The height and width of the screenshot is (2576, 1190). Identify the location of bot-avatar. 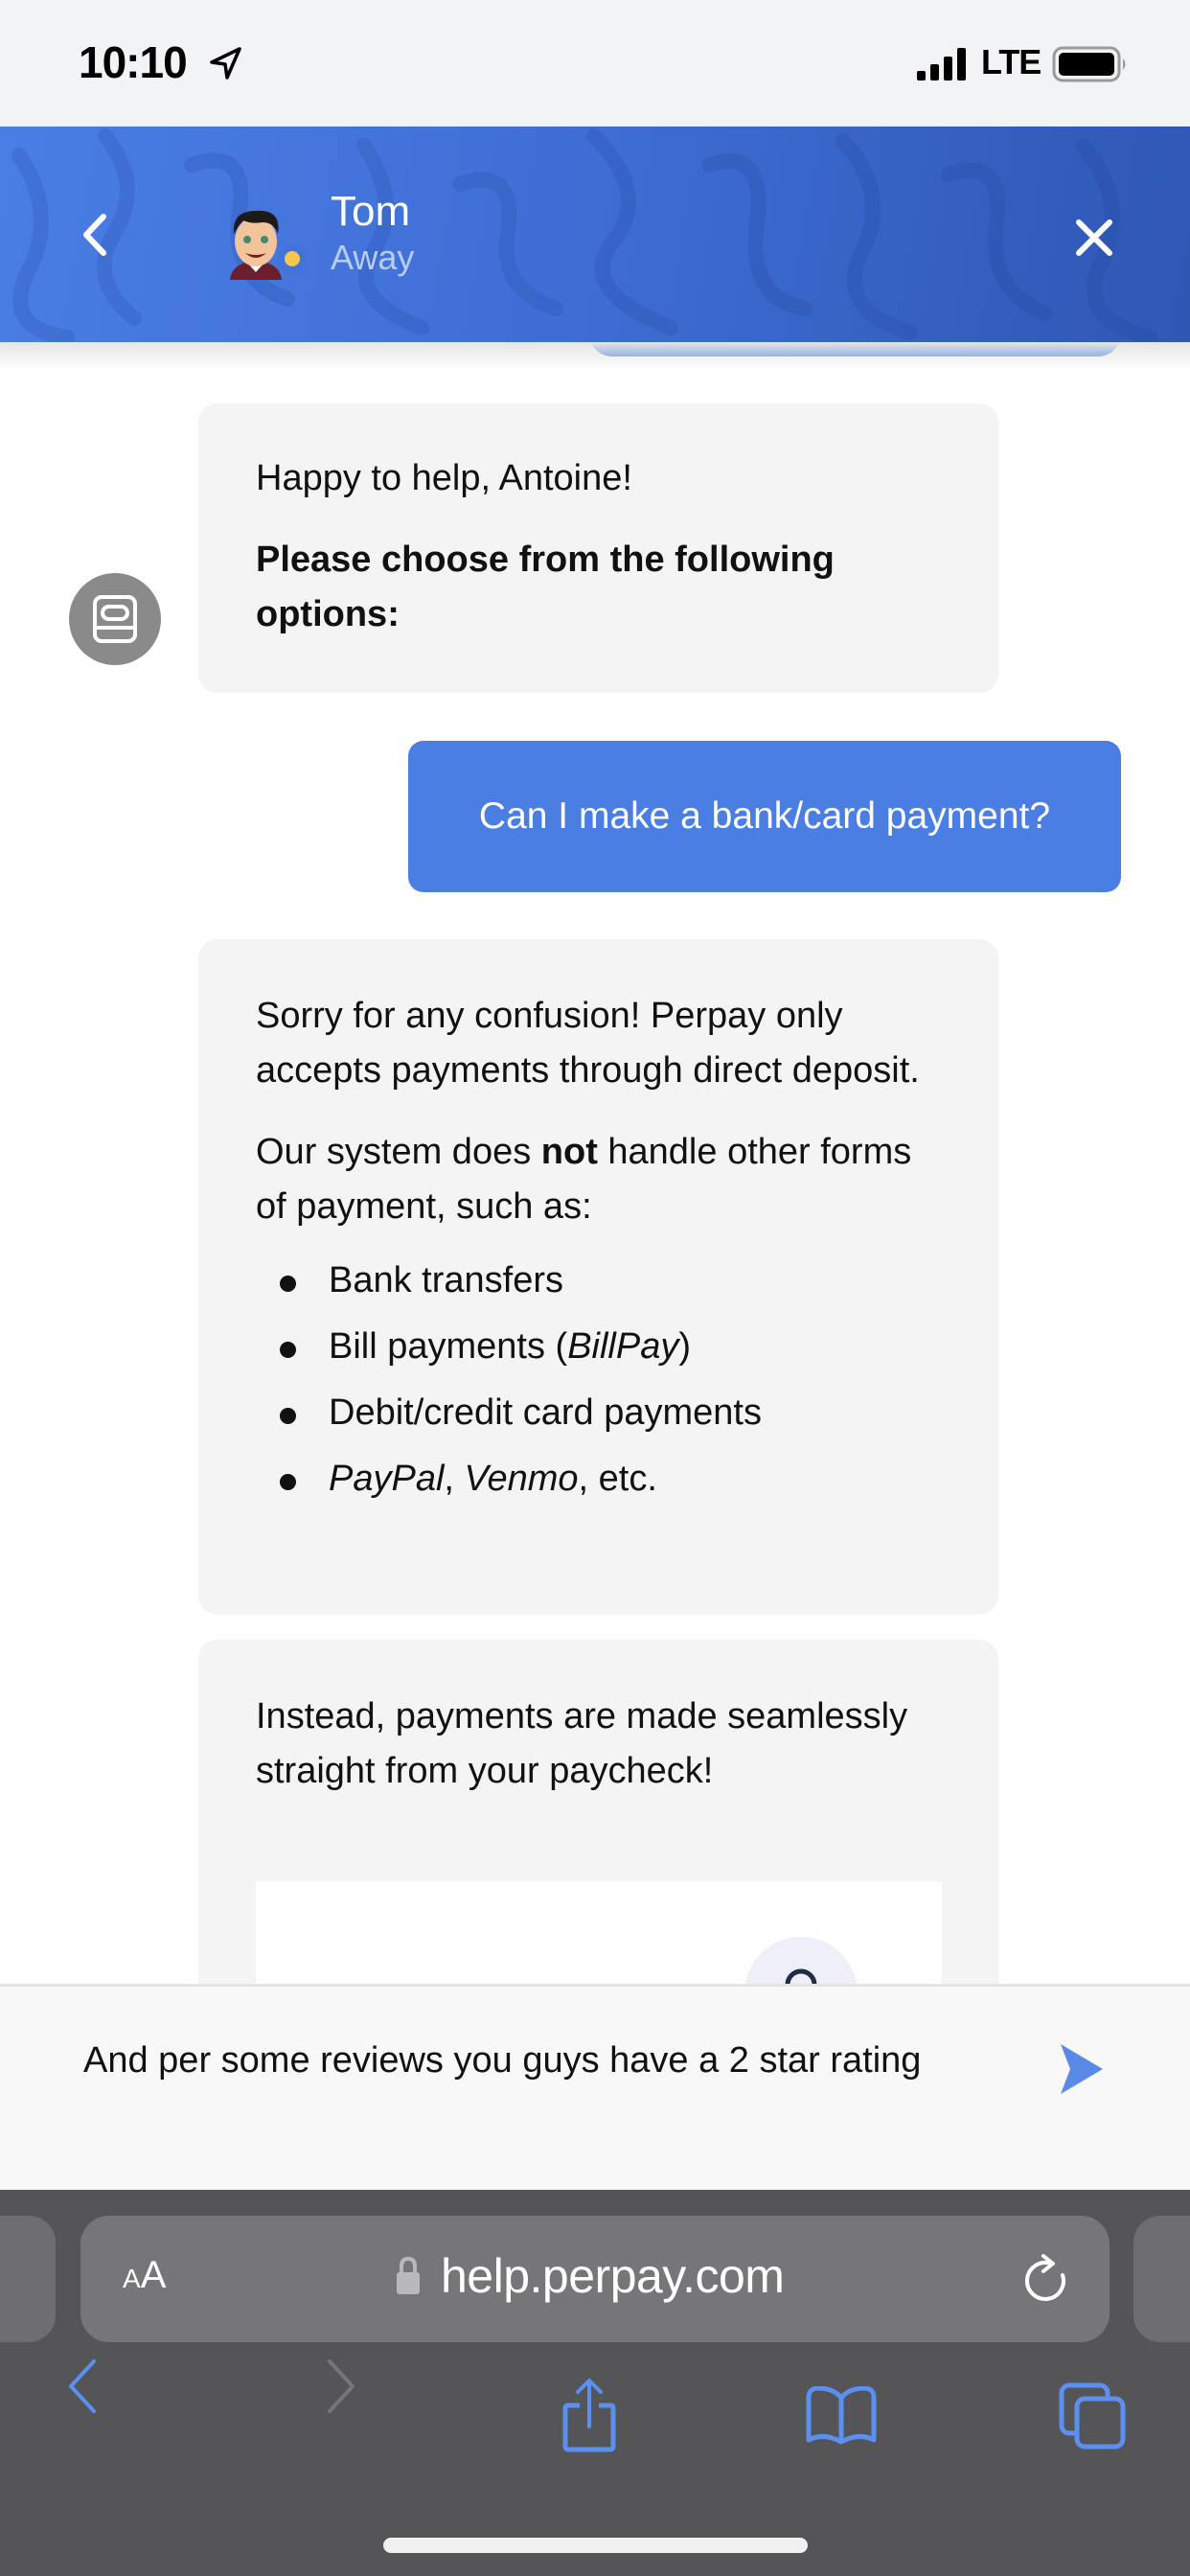
(115, 619).